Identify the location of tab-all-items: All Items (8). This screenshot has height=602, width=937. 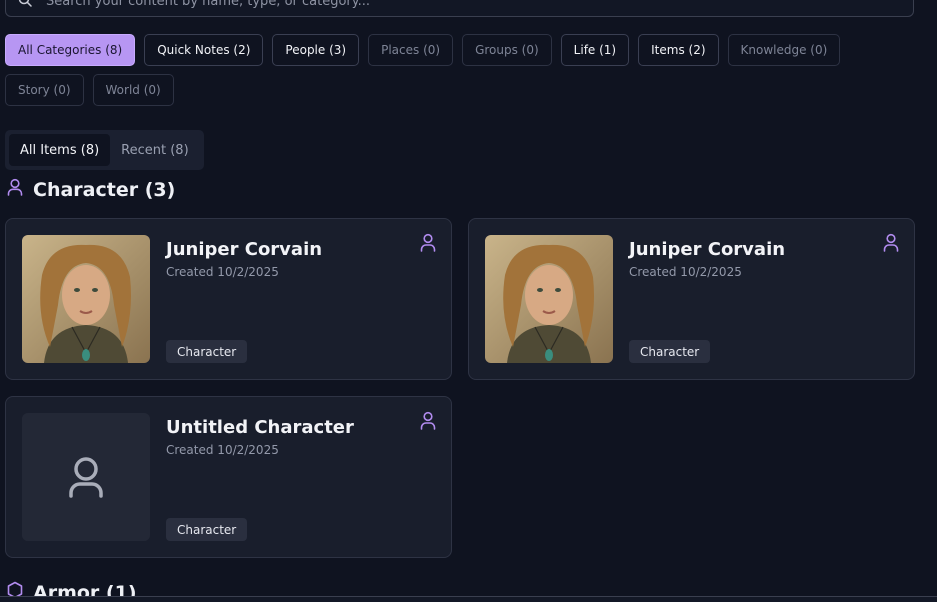
(60, 150).